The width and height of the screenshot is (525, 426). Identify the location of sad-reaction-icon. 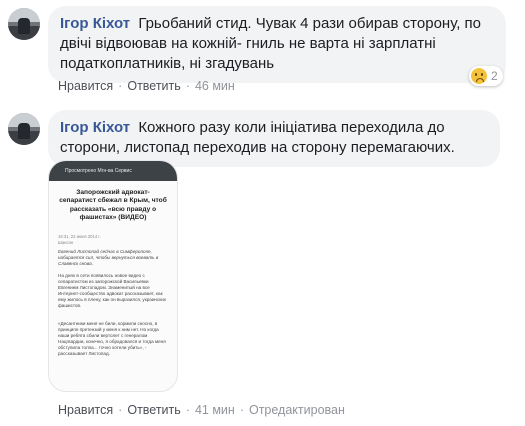
(479, 76).